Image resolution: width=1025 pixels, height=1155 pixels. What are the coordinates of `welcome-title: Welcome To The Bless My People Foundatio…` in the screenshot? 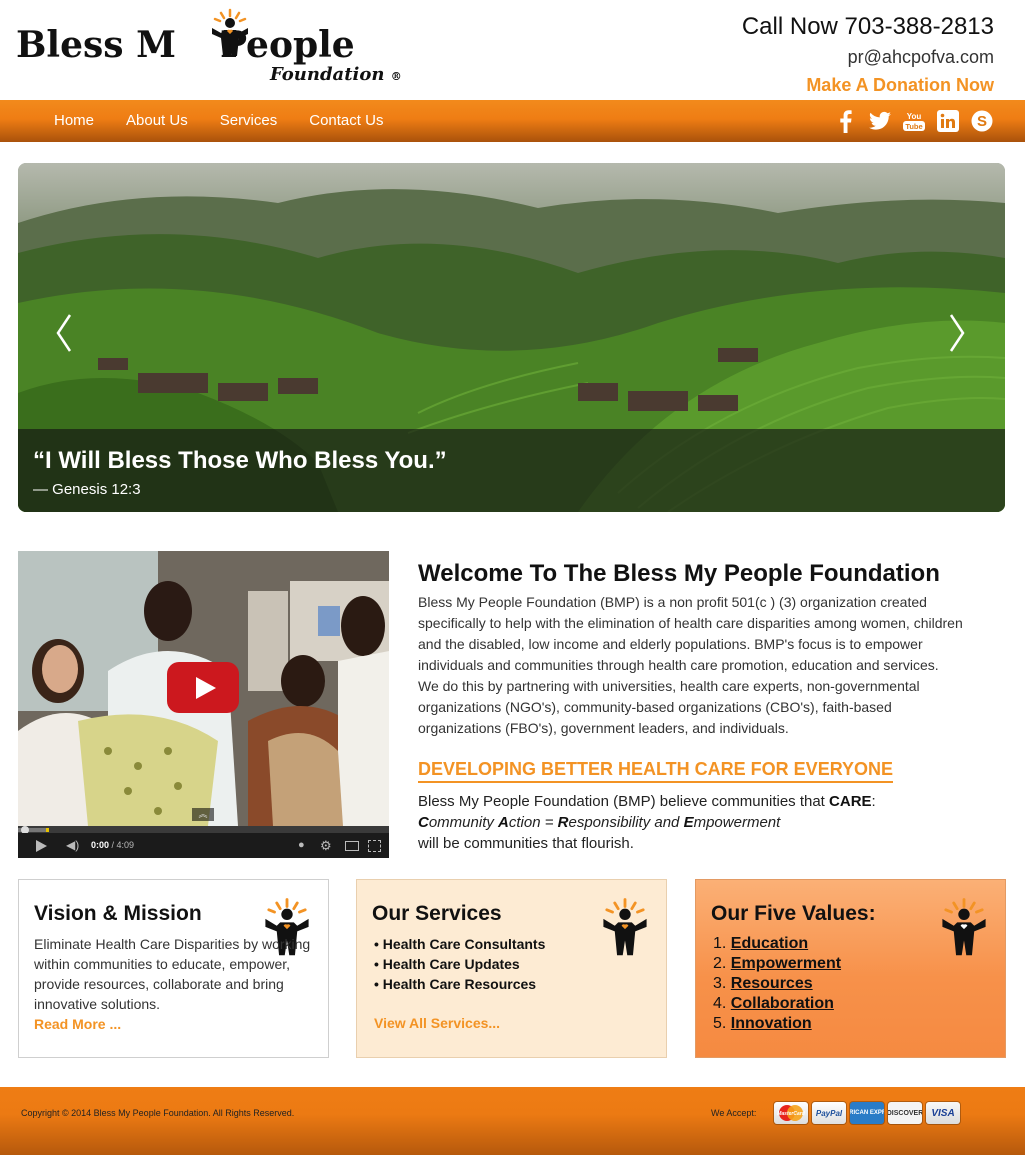 It's located at (679, 573).